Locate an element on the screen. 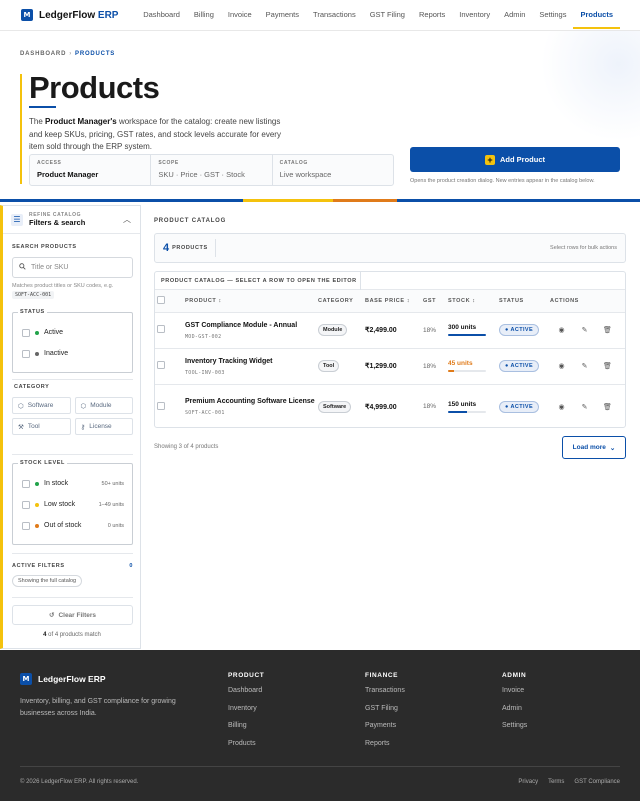  col-base-price: BASE PRICE ↕ is located at coordinates (394, 301).